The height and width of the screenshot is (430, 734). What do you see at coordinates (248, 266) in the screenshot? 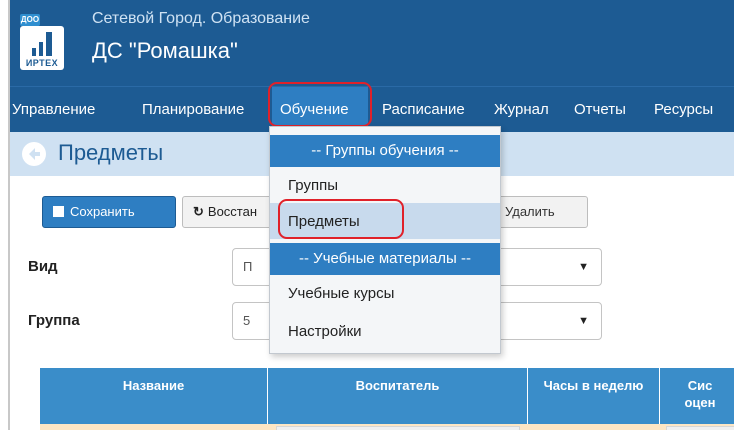
I see `vid-select-value: П` at bounding box center [248, 266].